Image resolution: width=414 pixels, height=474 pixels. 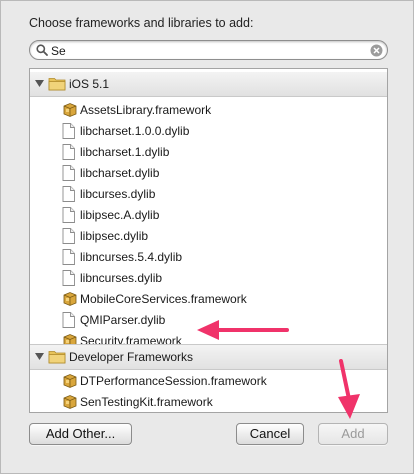 What do you see at coordinates (173, 381) in the screenshot?
I see `list-item-label: DTPerformanceSession.framework` at bounding box center [173, 381].